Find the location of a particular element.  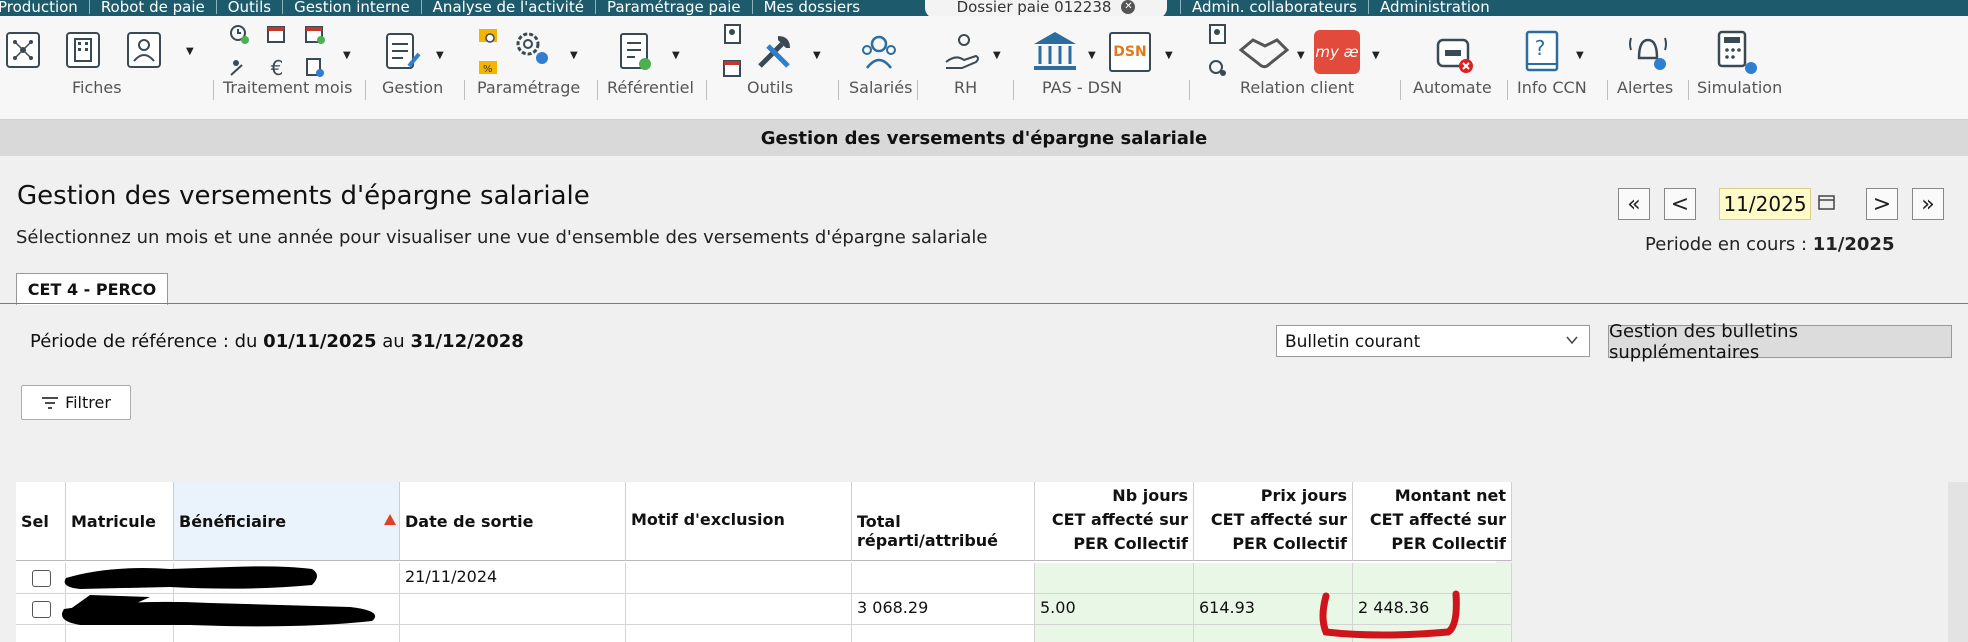

employee-card-icon is located at coordinates (144, 50).